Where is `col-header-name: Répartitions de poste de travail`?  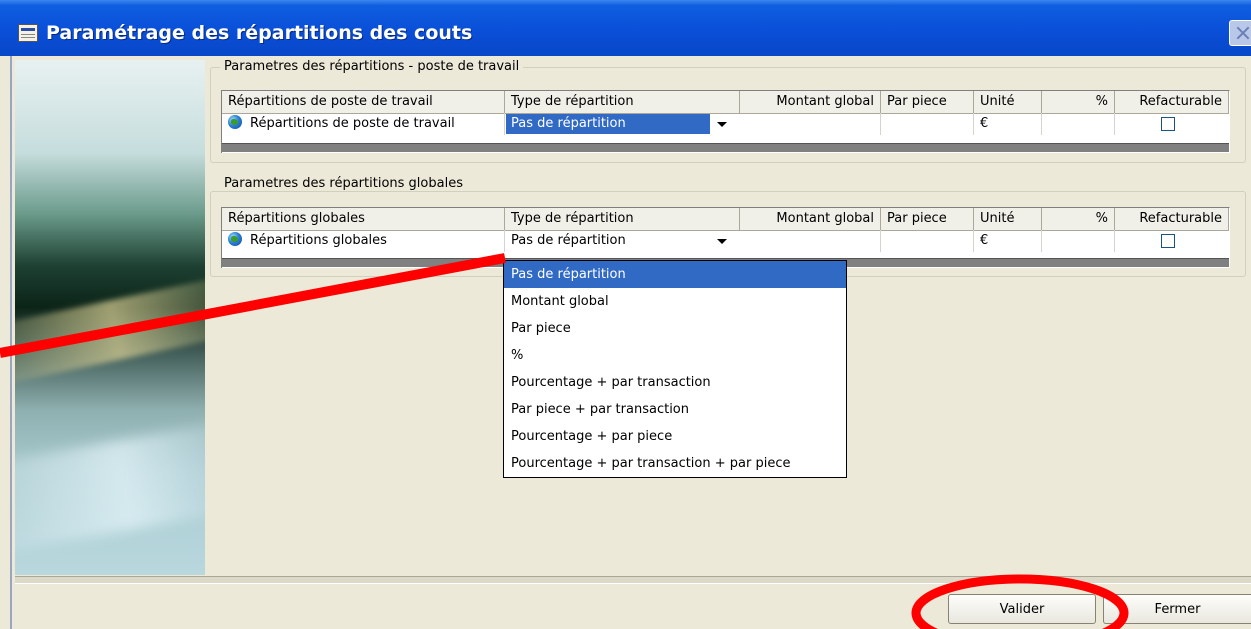 col-header-name: Répartitions de poste de travail is located at coordinates (363, 102).